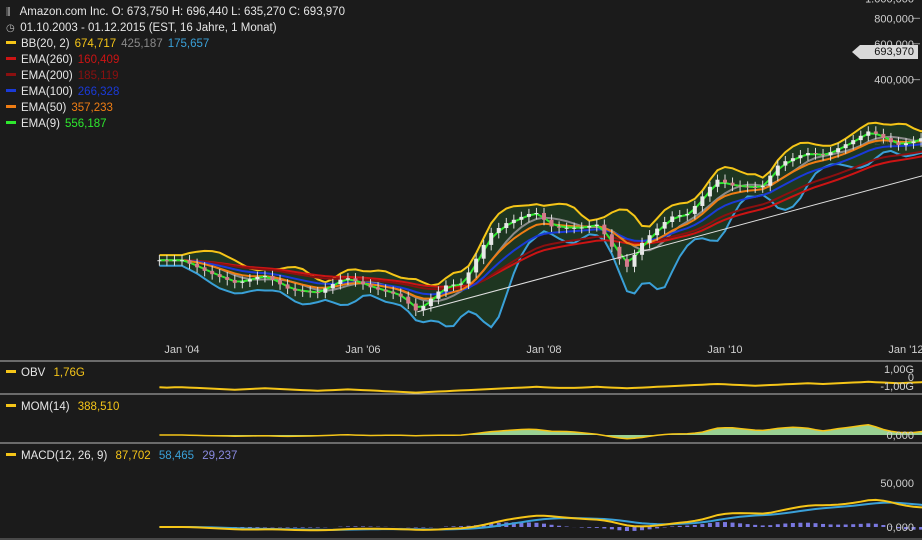 Image resolution: width=922 pixels, height=540 pixels. Describe the element at coordinates (62, 60) in the screenshot. I see `legend-row-ema-260: EMA(260) 160,409` at that location.